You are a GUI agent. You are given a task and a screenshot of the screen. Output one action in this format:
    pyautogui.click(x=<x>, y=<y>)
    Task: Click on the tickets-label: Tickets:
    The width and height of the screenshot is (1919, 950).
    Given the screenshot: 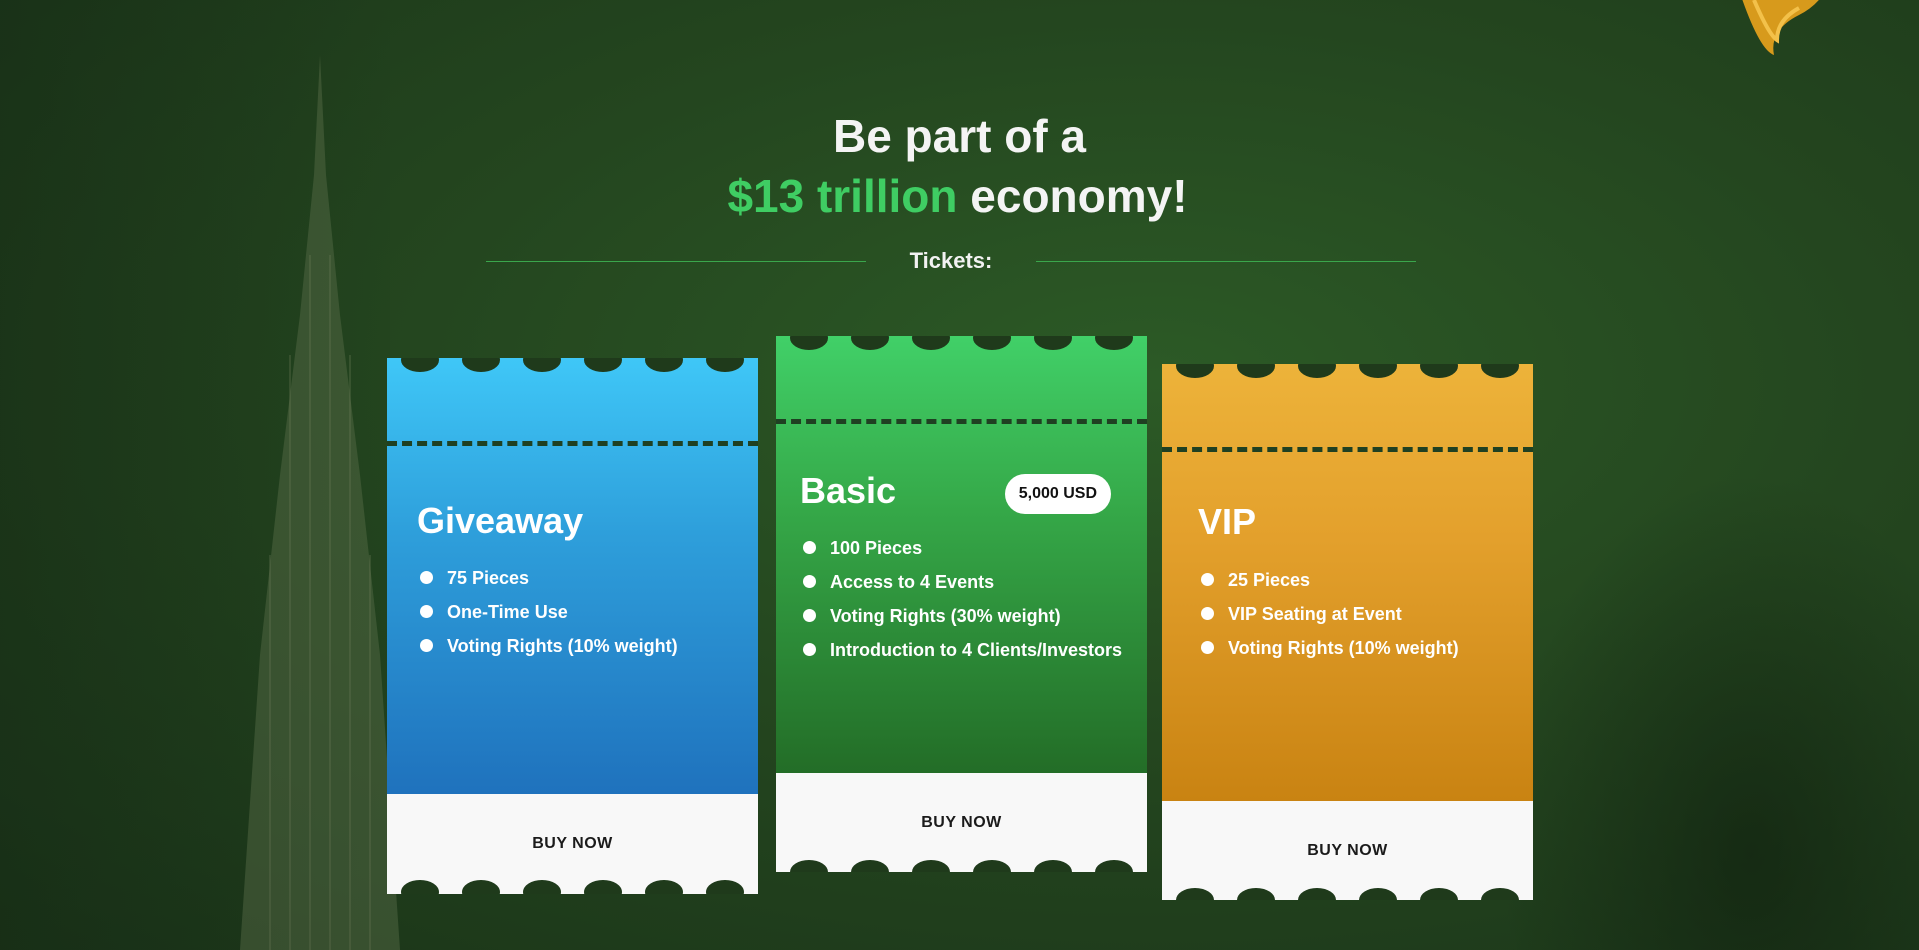 What is the action you would take?
    pyautogui.click(x=951, y=260)
    